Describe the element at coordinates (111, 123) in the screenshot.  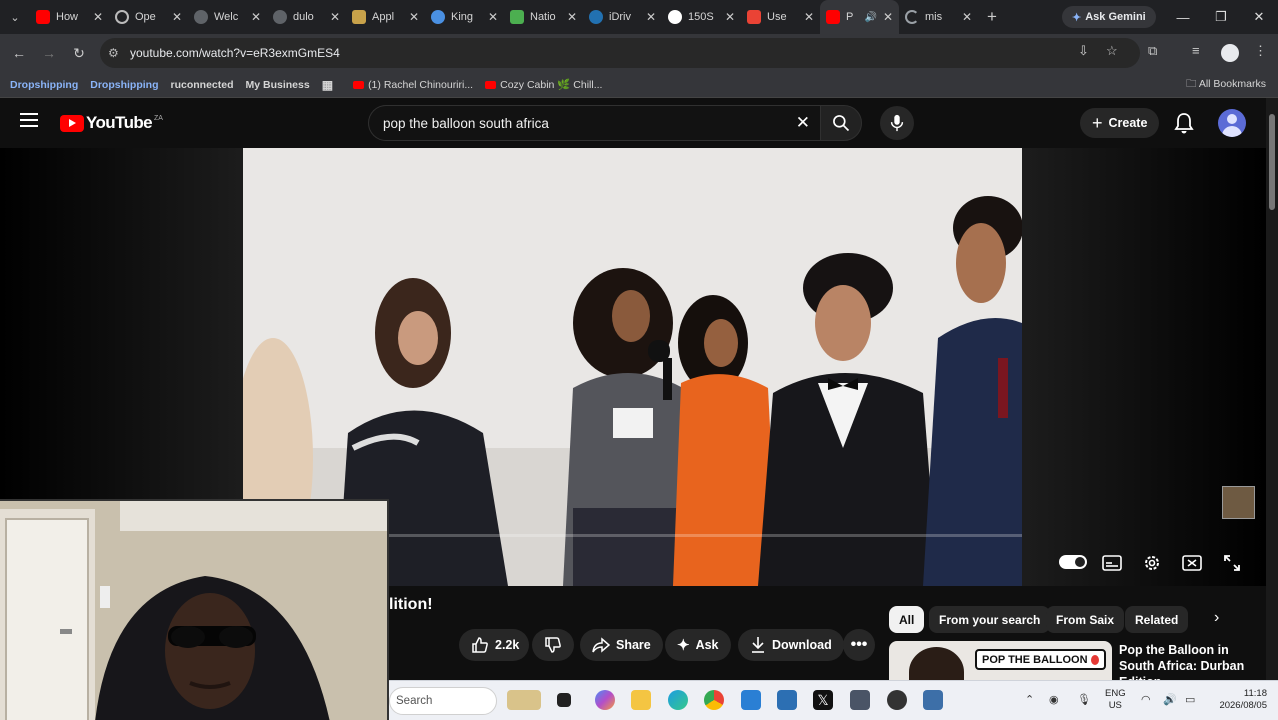
I see `youtube-logo: YouTube ZA` at that location.